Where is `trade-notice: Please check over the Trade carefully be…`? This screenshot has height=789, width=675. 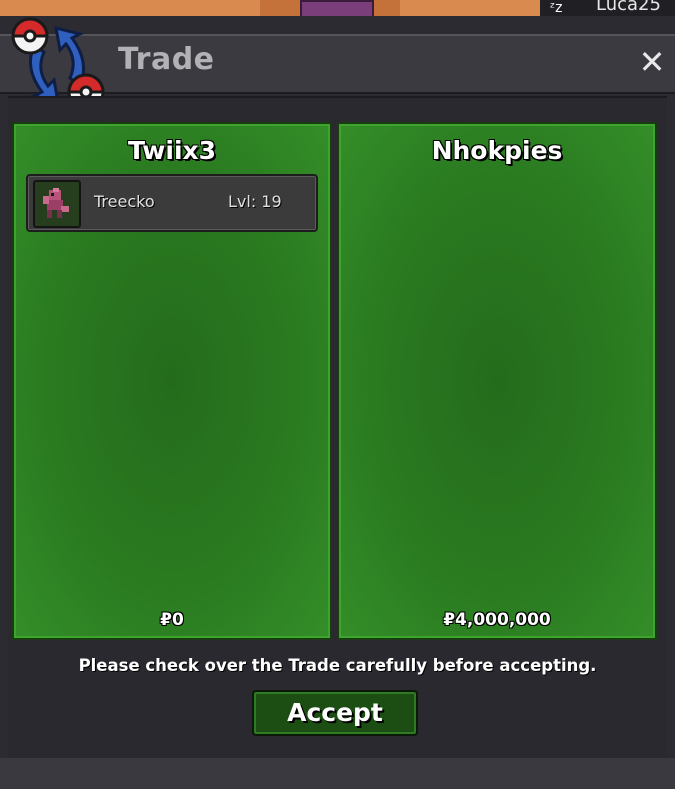 trade-notice: Please check over the Trade carefully be… is located at coordinates (337, 665).